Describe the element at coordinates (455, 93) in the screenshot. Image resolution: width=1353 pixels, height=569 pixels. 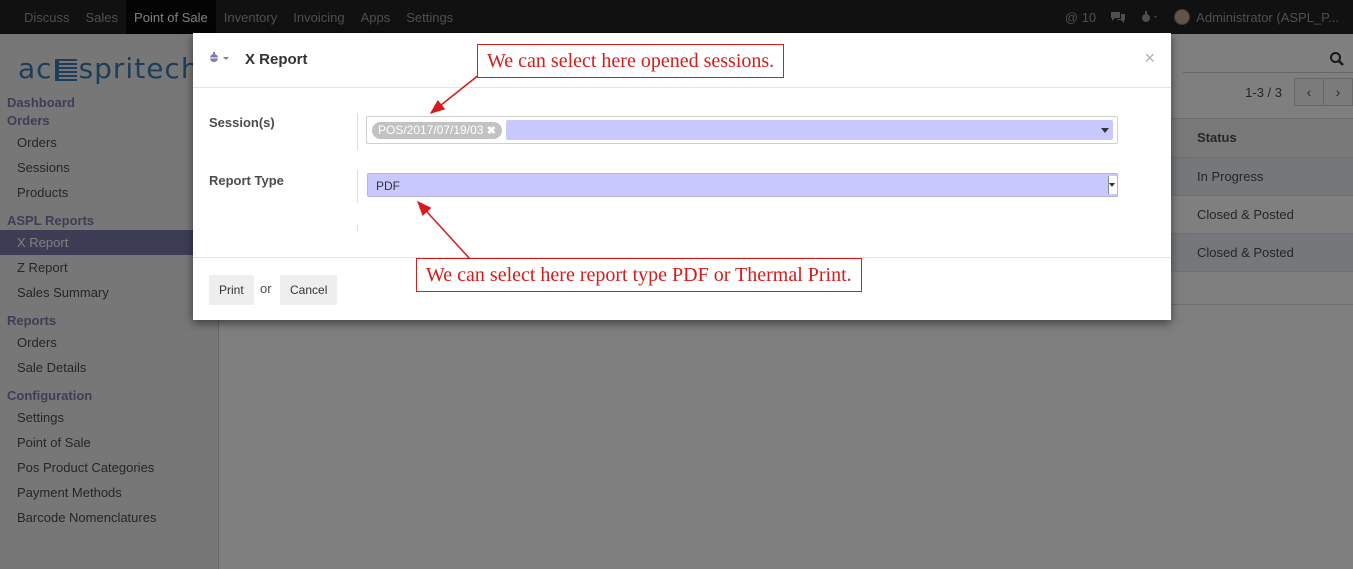
I see `annotation-arrow-top` at that location.